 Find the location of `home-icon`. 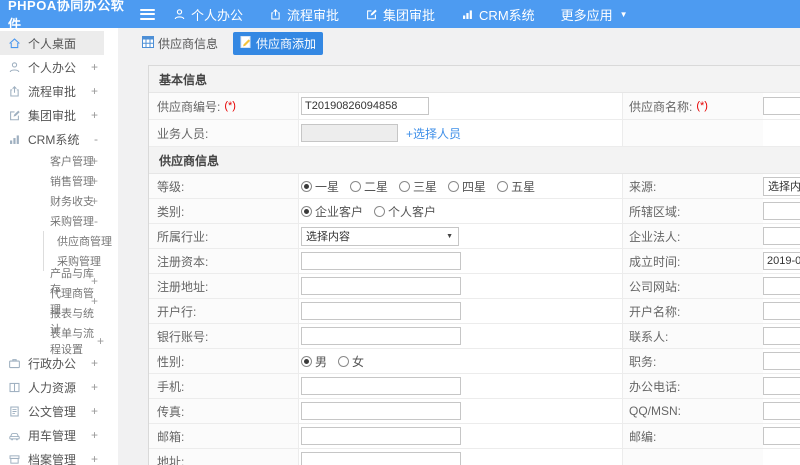

home-icon is located at coordinates (15, 43).